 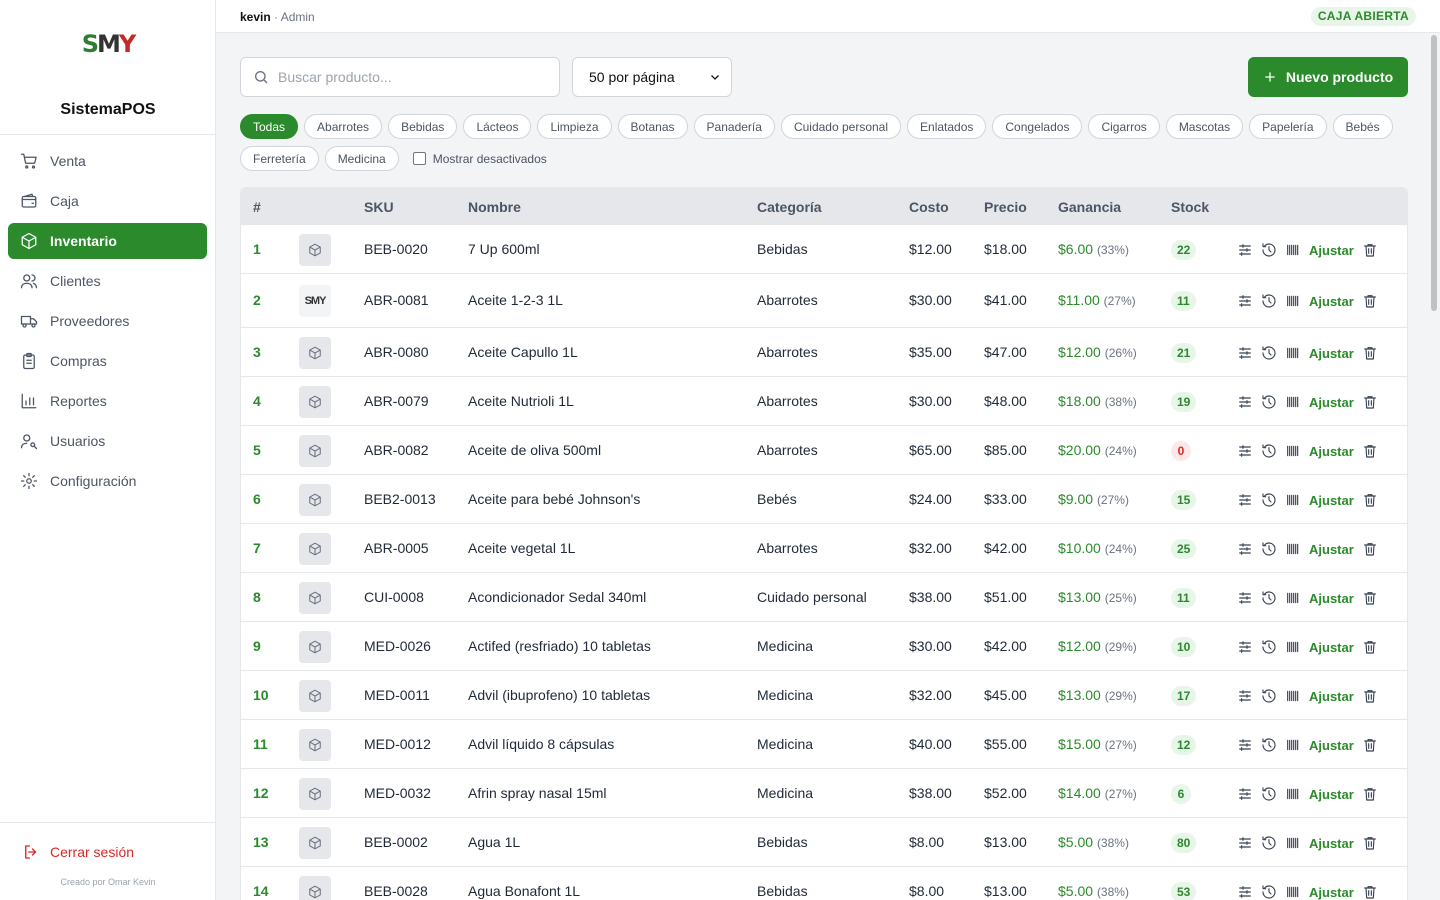 I want to click on category-chip: Bebés, so click(x=1362, y=126).